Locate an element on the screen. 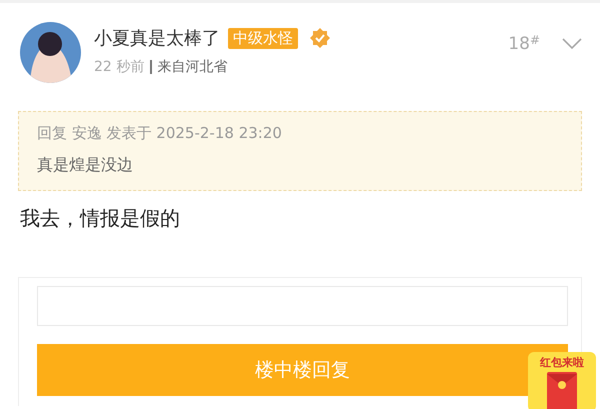 Image resolution: width=600 pixels, height=409 pixels. post-content: 我去，情报是假的 is located at coordinates (100, 218).